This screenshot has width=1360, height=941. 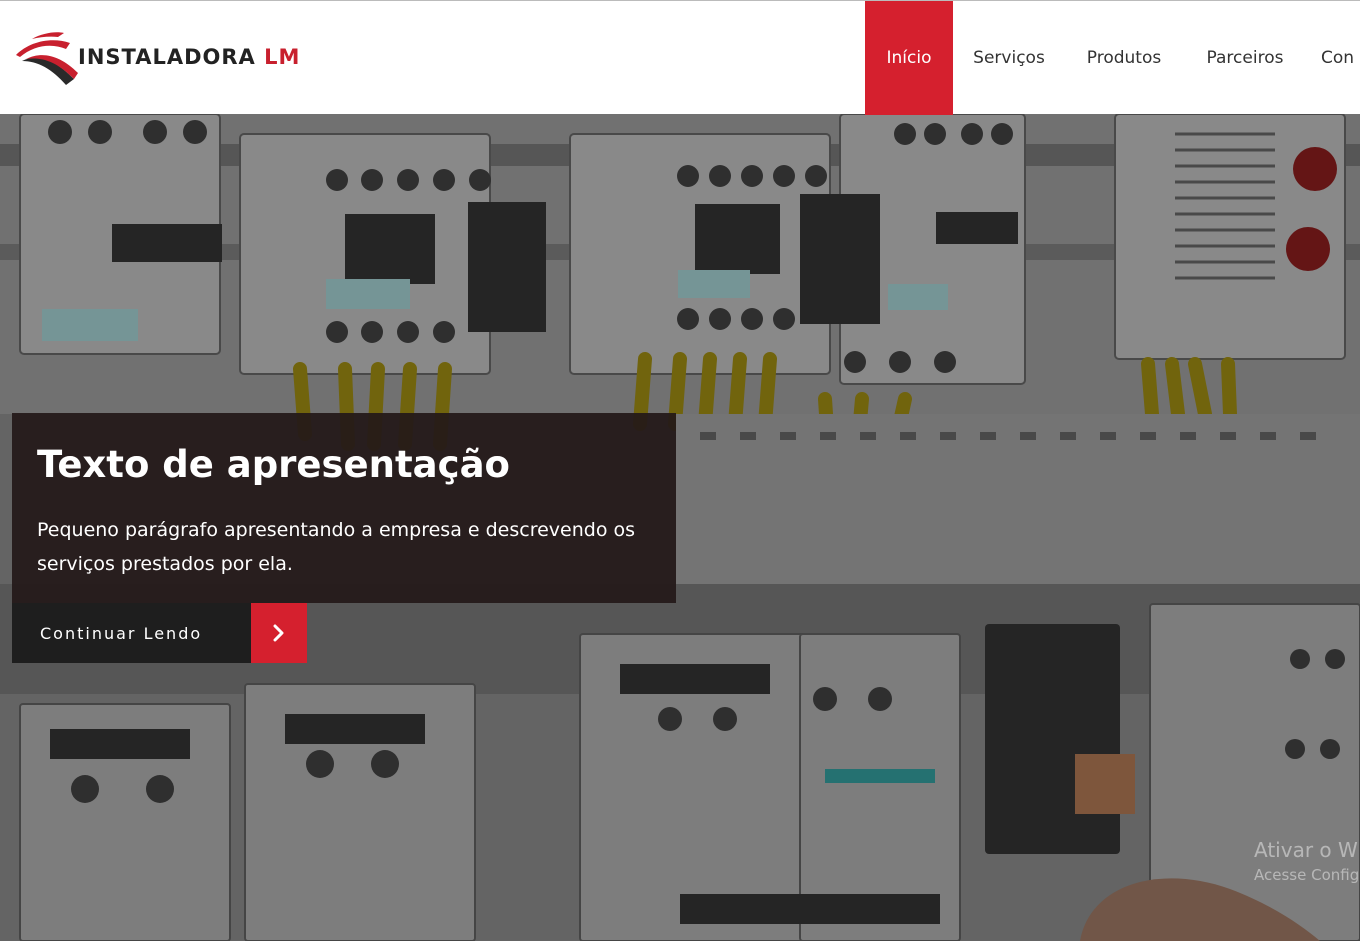 I want to click on nav-item-inicio: Início, so click(x=909, y=58).